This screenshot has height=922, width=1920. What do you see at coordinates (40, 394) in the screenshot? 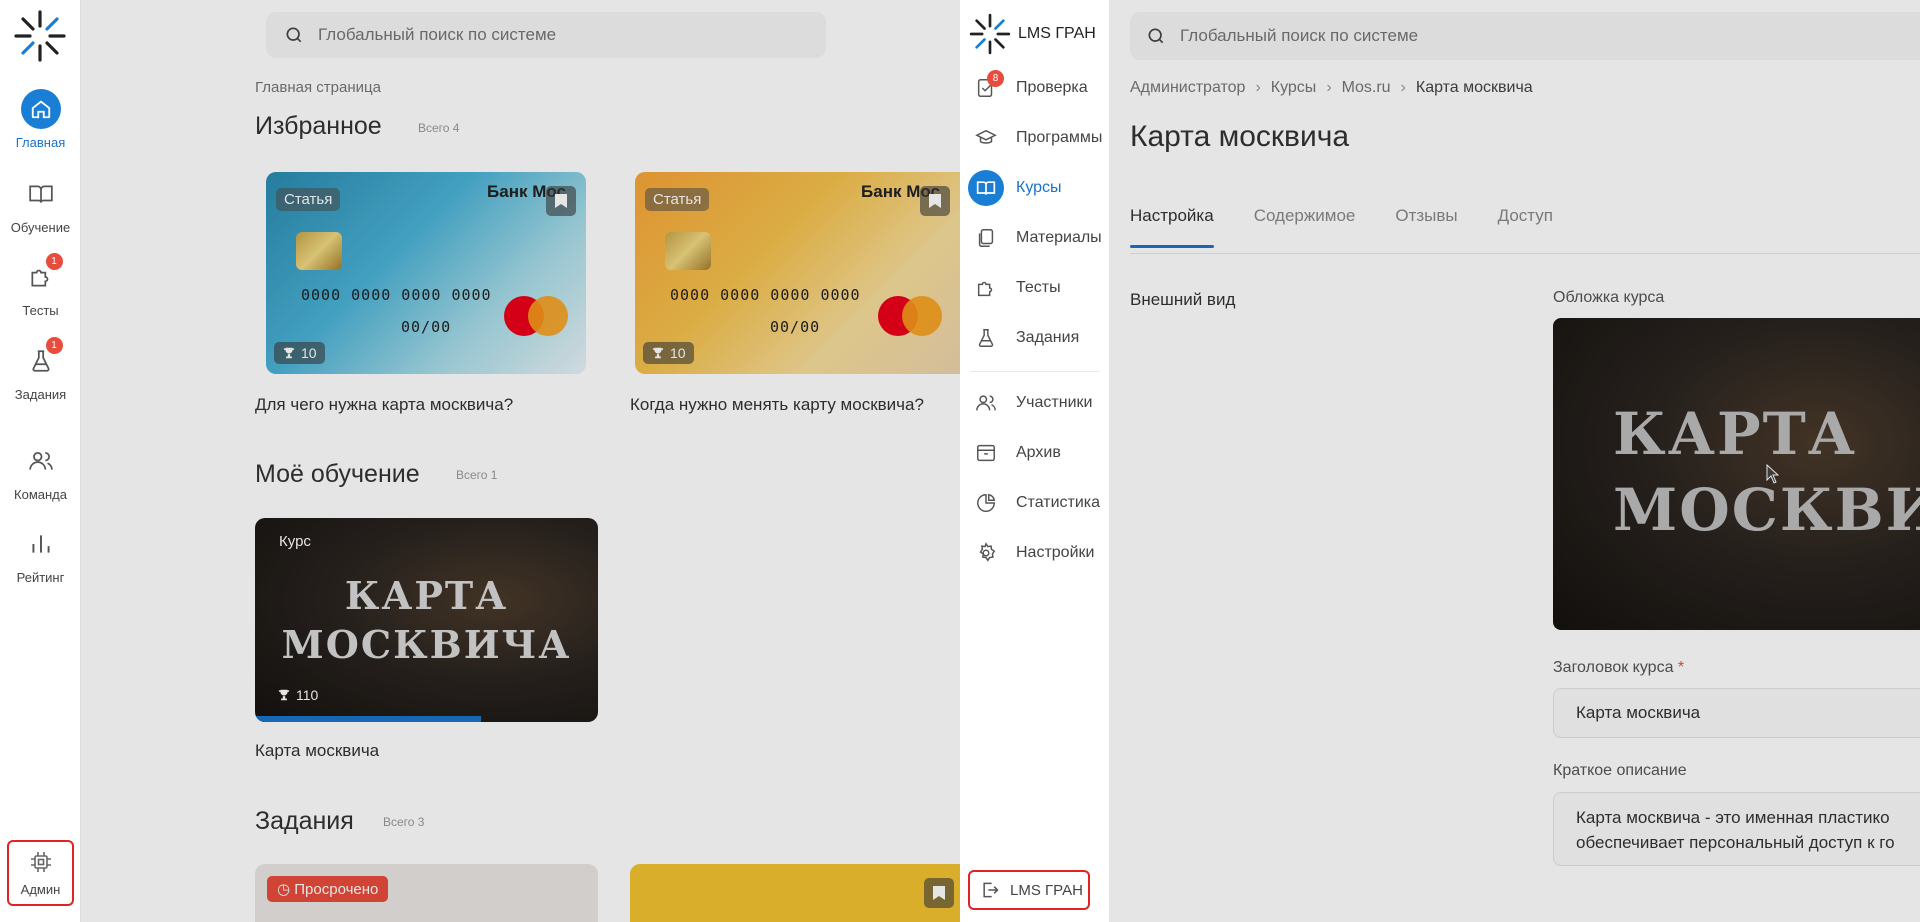
I see `nav-assignments-label: Задания` at bounding box center [40, 394].